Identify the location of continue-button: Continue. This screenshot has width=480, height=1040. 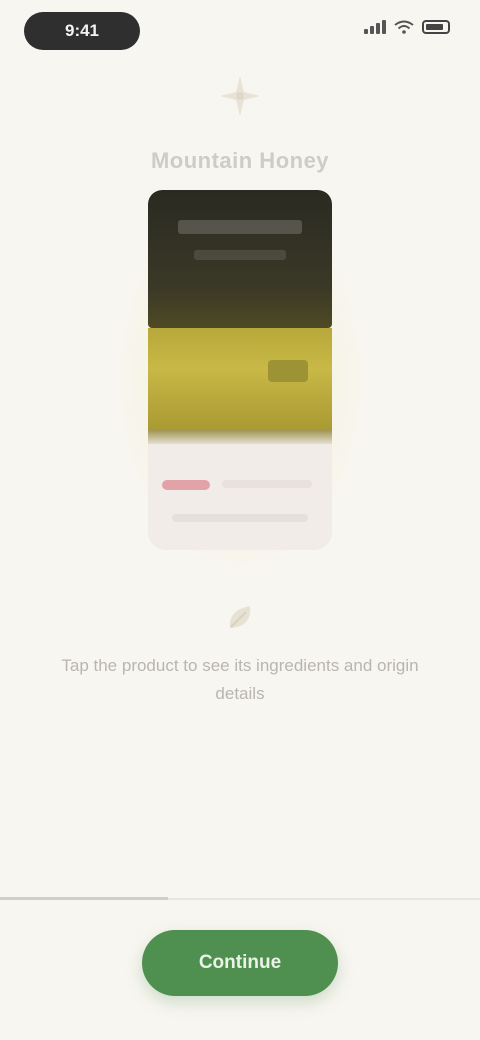
(240, 963).